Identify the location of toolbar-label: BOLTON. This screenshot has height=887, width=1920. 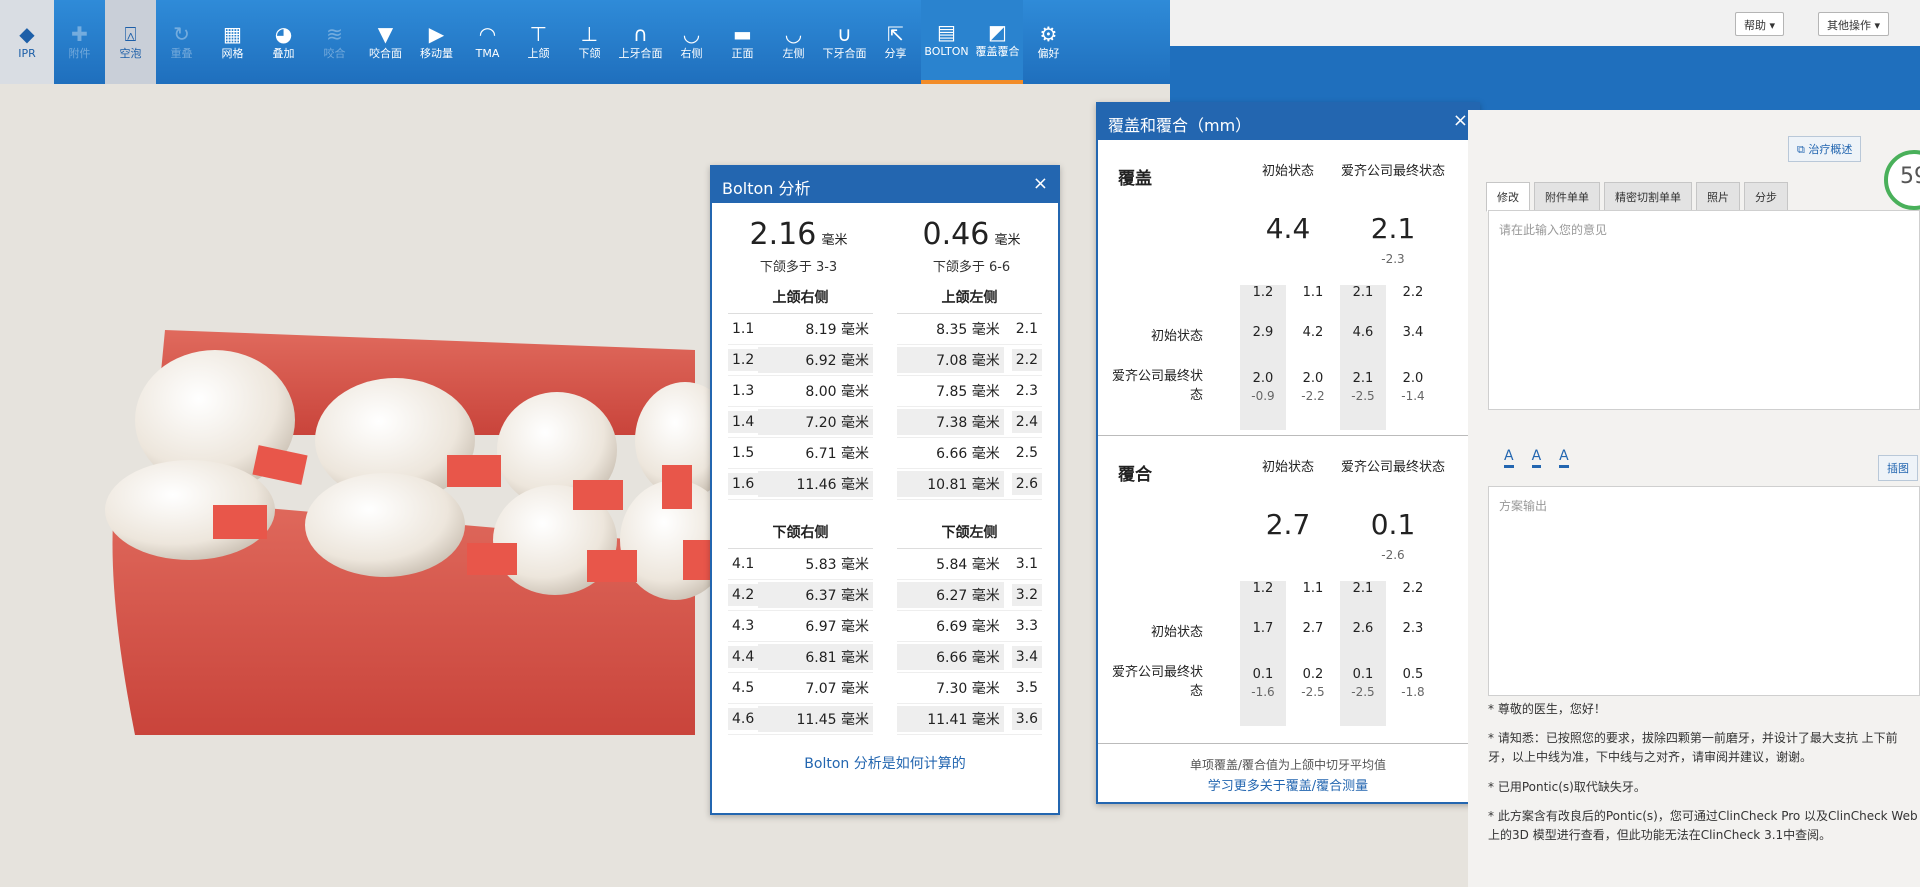
(946, 52).